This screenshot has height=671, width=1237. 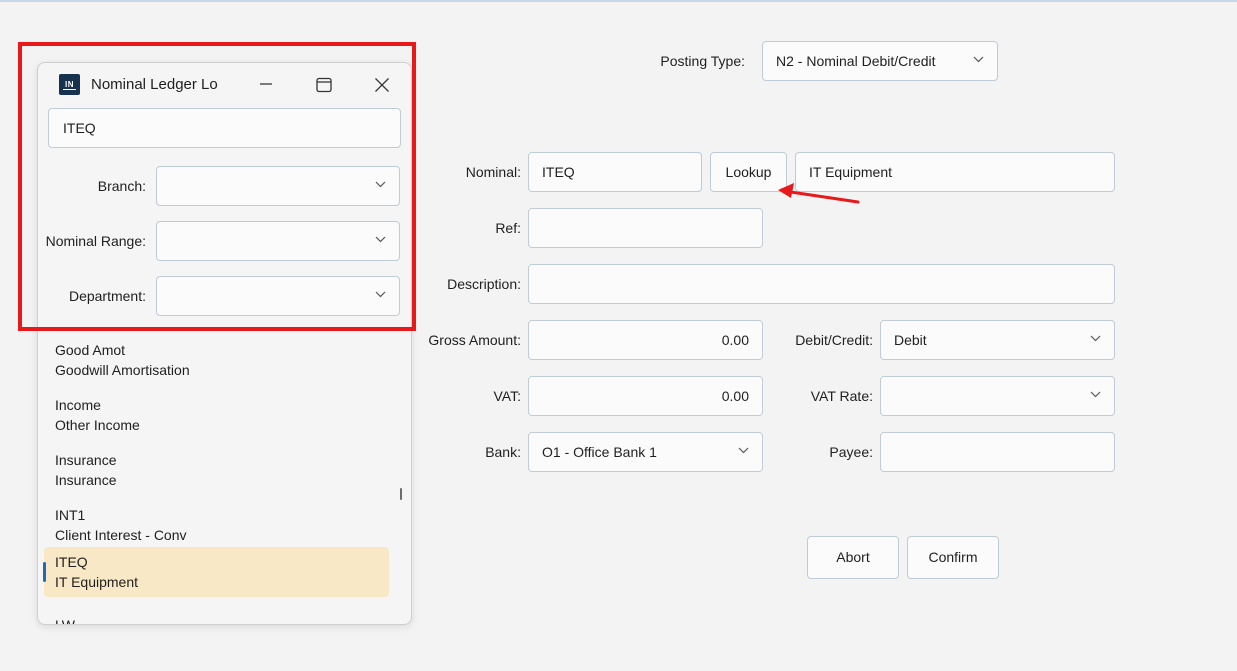 What do you see at coordinates (95, 241) in the screenshot?
I see `nominal-range-label: Nominal Range:` at bounding box center [95, 241].